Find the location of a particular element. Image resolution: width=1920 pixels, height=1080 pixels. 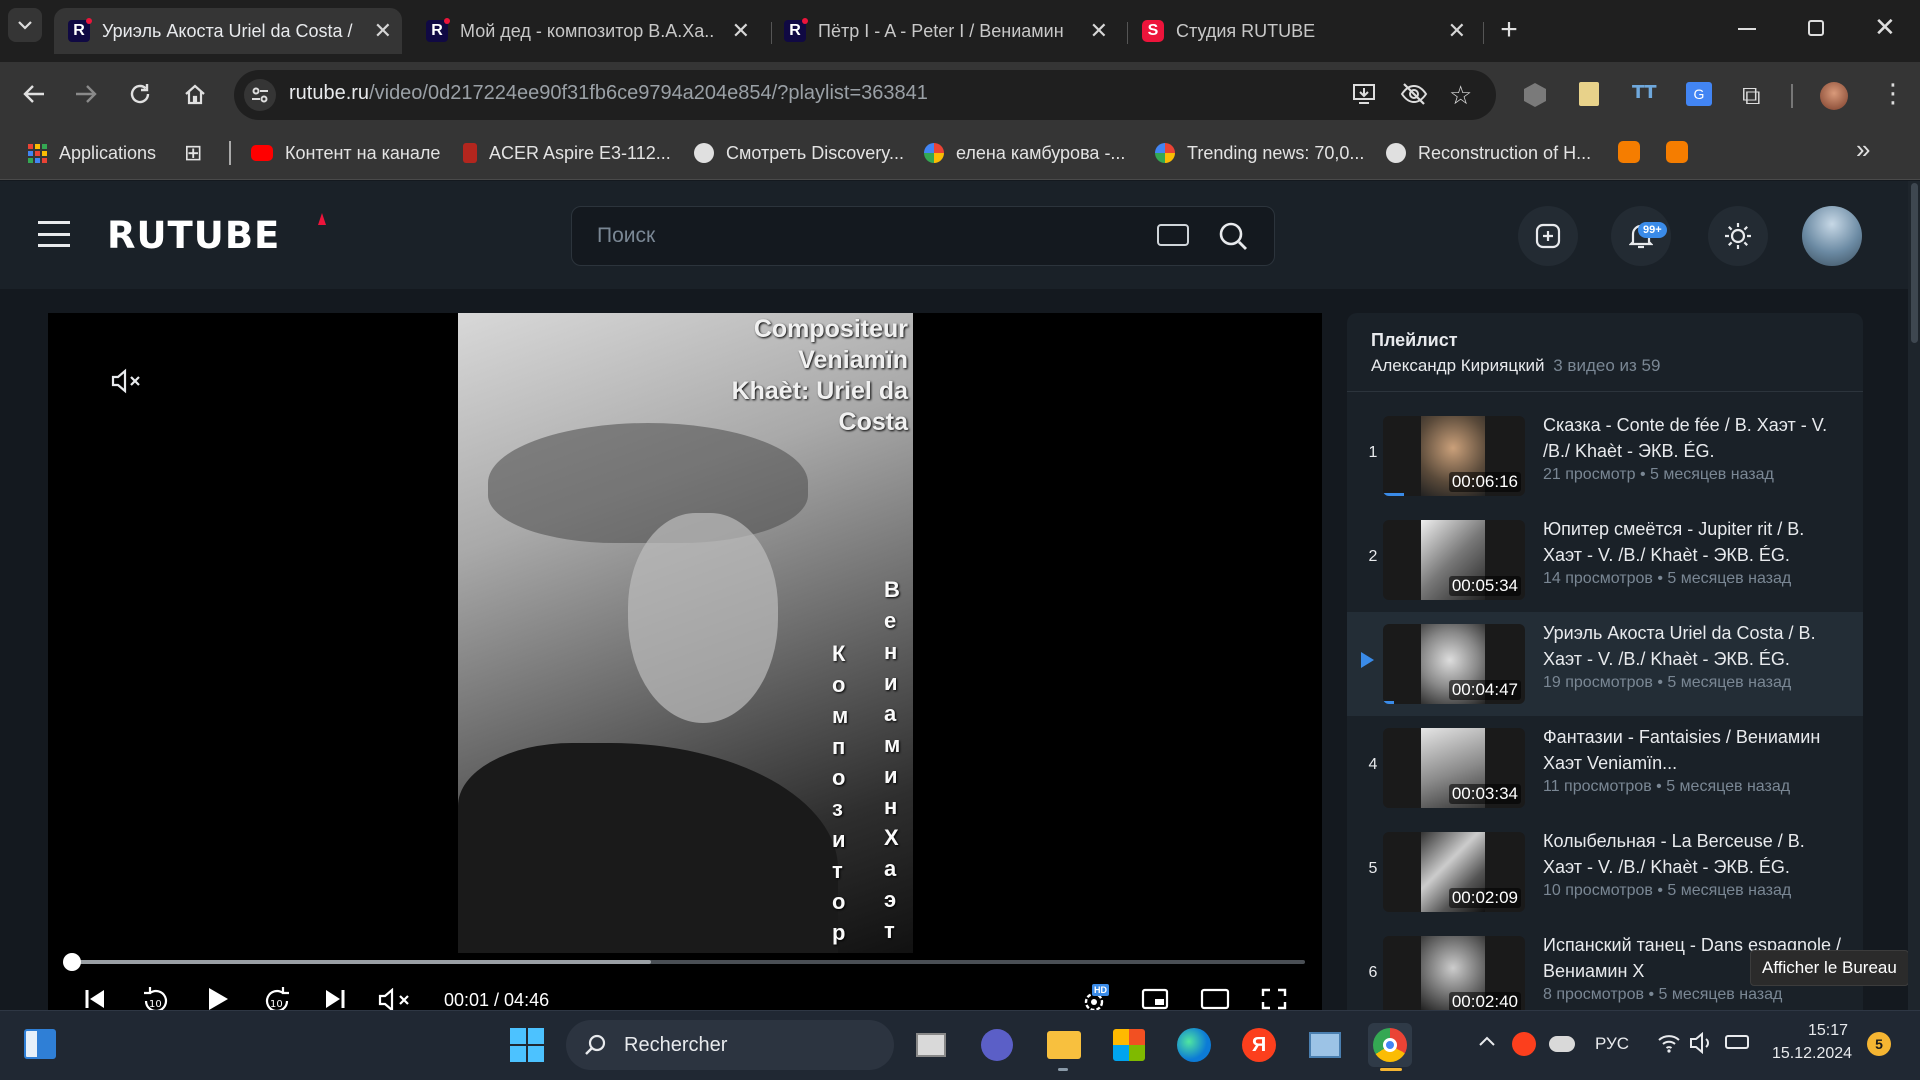

cloud-icon is located at coordinates (1562, 1044).